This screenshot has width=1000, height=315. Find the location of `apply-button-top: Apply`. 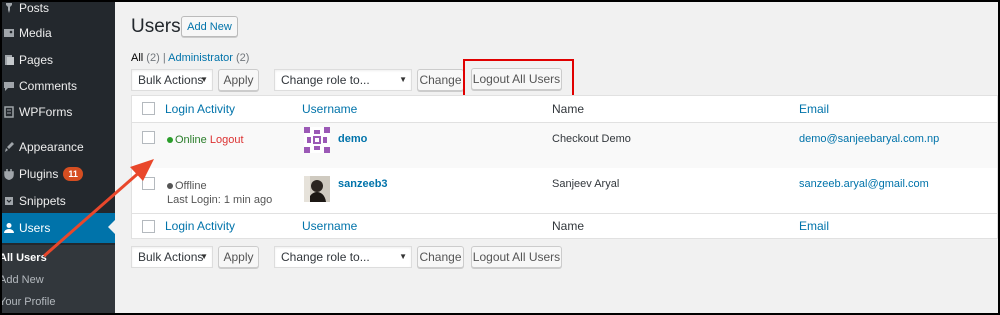

apply-button-top: Apply is located at coordinates (238, 80).